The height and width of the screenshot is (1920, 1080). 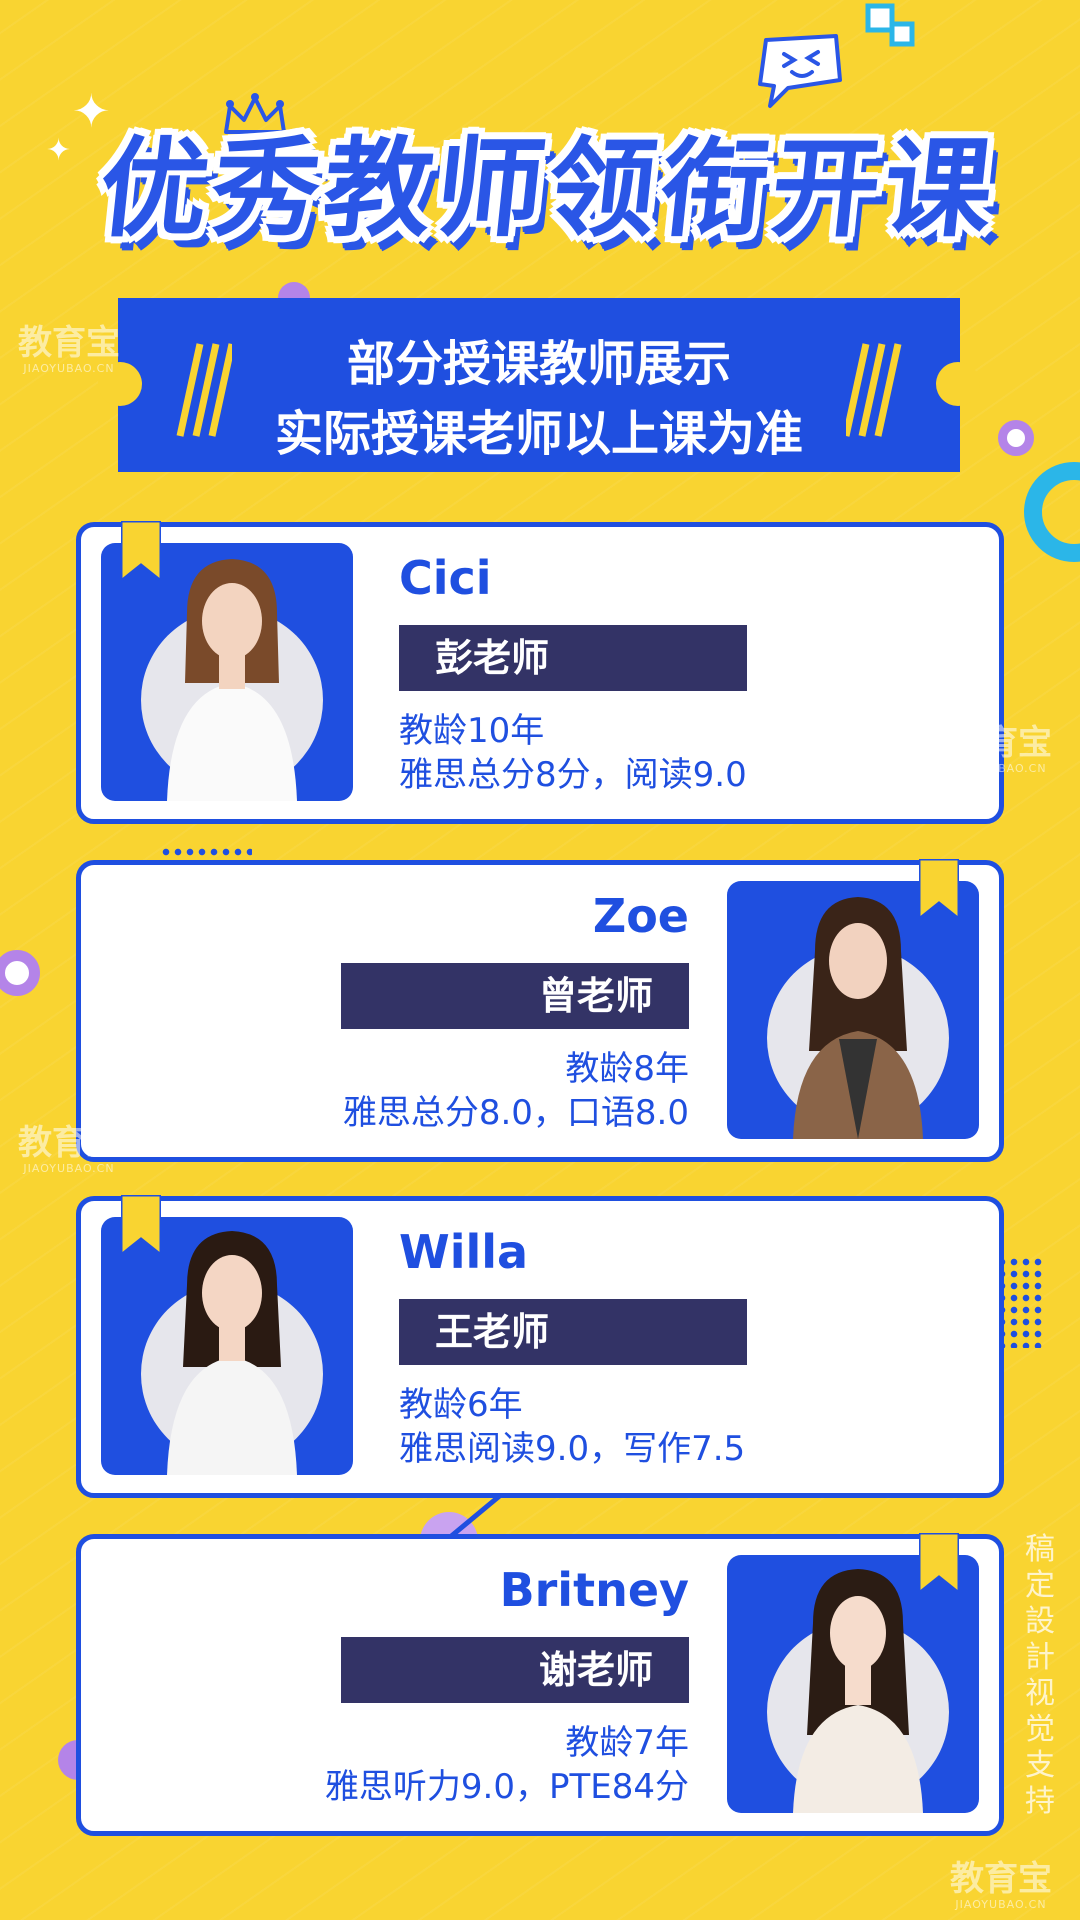 What do you see at coordinates (890, 25) in the screenshot?
I see `squares-icon` at bounding box center [890, 25].